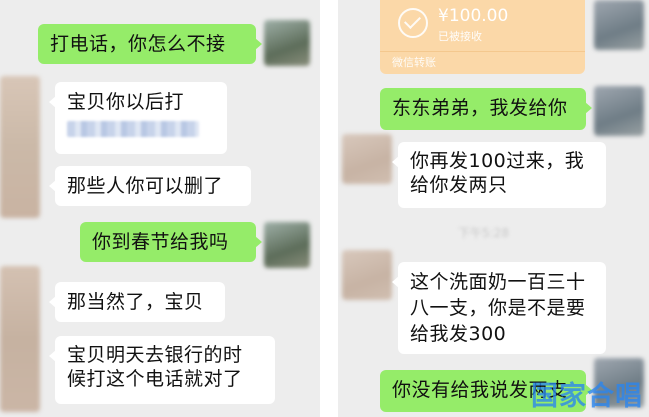  Describe the element at coordinates (460, 36) in the screenshot. I see `transfer-status: 已被接收` at that location.